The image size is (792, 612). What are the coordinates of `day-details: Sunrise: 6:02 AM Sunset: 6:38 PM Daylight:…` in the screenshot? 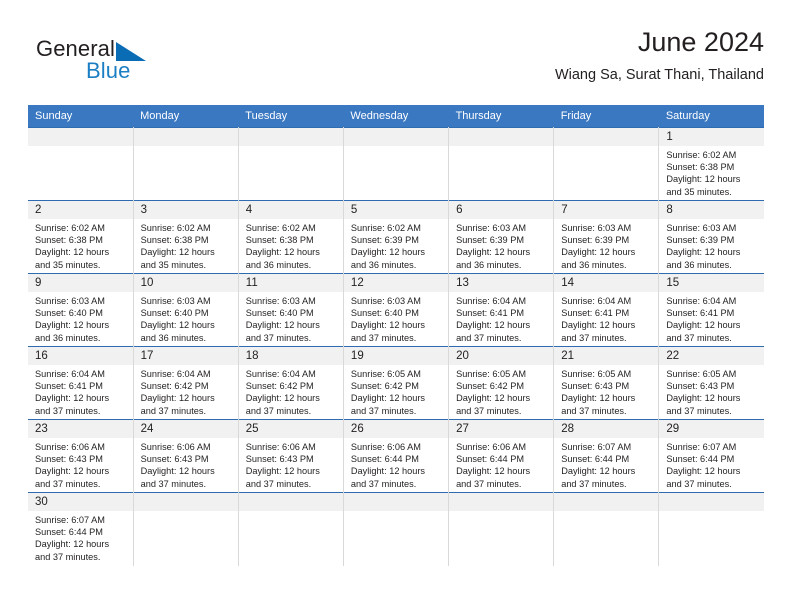 It's located at (186, 245).